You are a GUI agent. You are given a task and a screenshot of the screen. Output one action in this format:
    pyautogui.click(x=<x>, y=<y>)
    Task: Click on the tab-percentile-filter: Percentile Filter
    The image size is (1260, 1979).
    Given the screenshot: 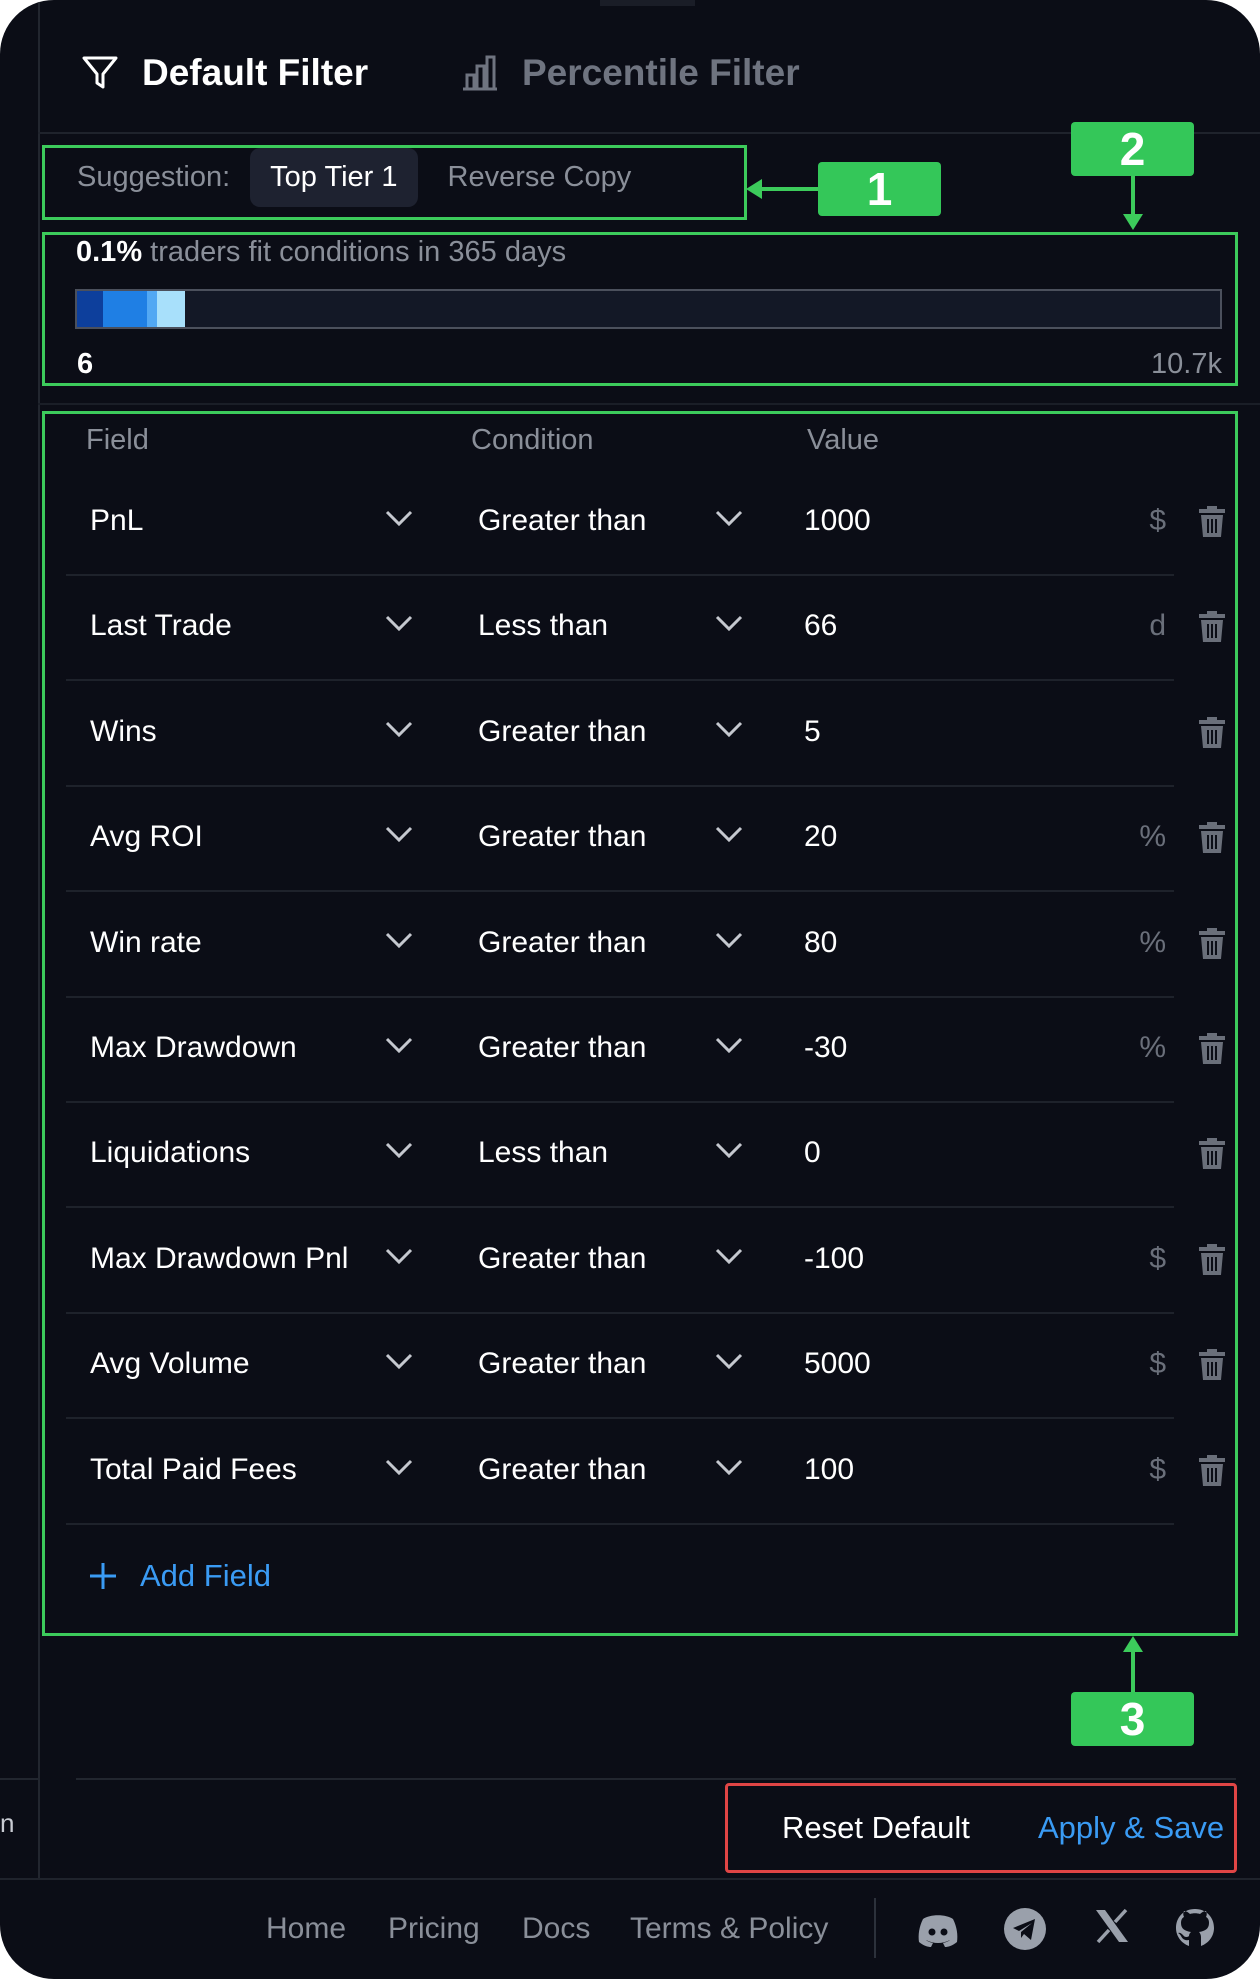 What is the action you would take?
    pyautogui.click(x=630, y=73)
    